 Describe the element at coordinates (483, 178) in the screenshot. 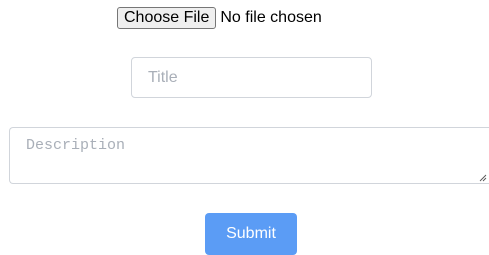

I see `resize-handle-icon` at that location.